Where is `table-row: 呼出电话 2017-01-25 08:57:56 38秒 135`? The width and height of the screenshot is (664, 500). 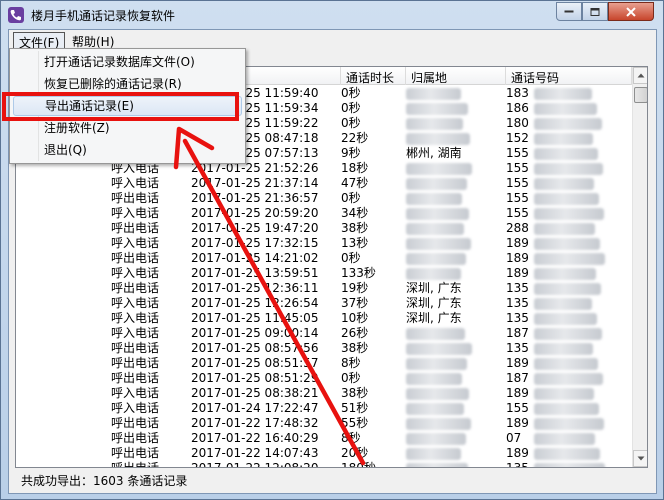 table-row: 呼出电话 2017-01-25 08:57:56 38秒 135 is located at coordinates (323, 348).